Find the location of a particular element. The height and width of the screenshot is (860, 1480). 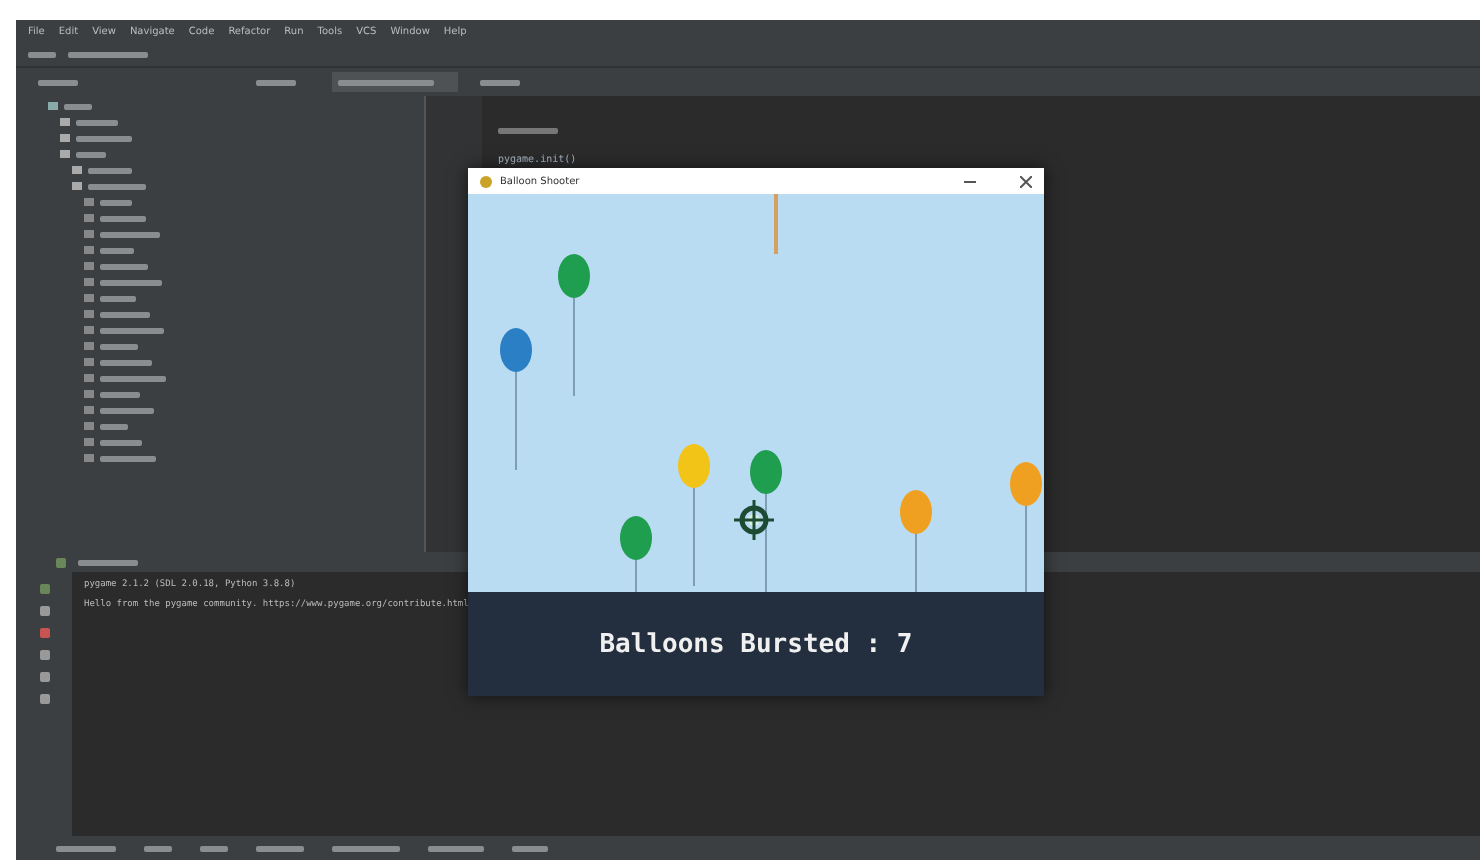

minimize-icon is located at coordinates (970, 181).